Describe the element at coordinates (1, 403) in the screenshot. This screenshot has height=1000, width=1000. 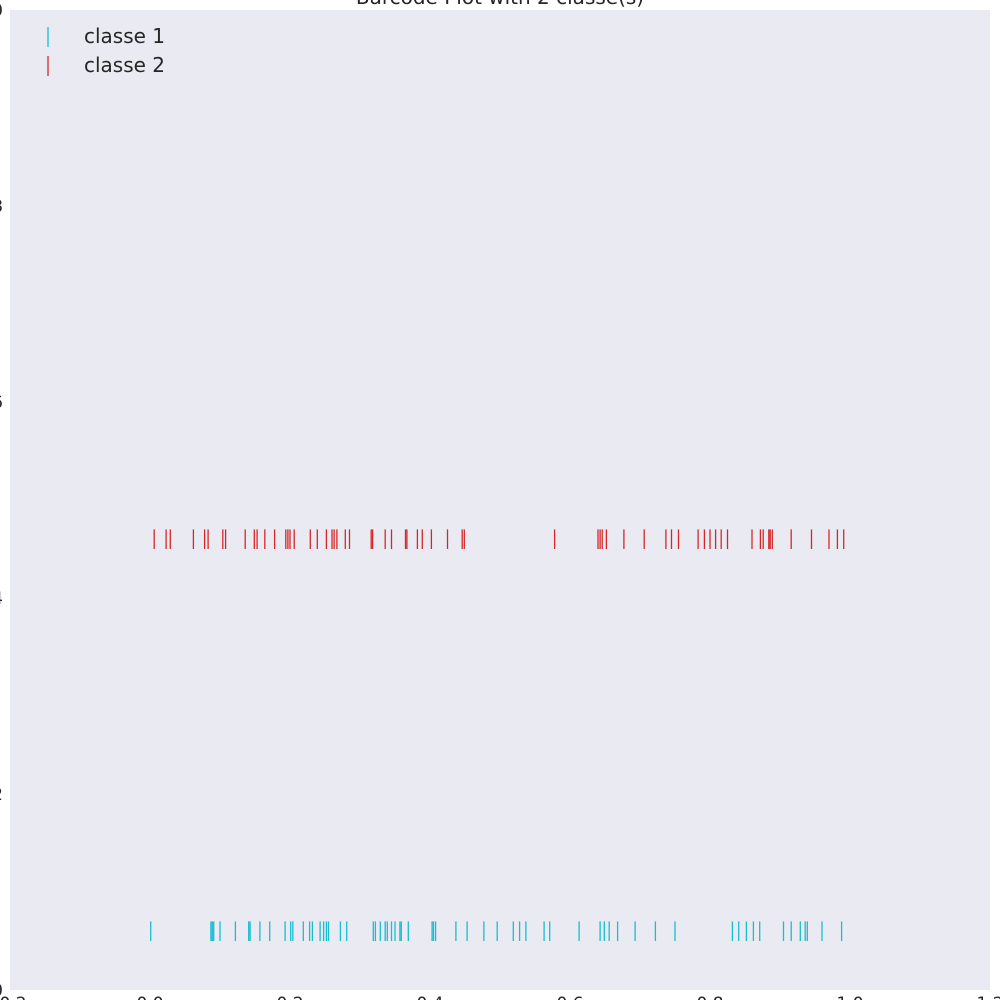
I see `y-tick-label: 0.6` at that location.